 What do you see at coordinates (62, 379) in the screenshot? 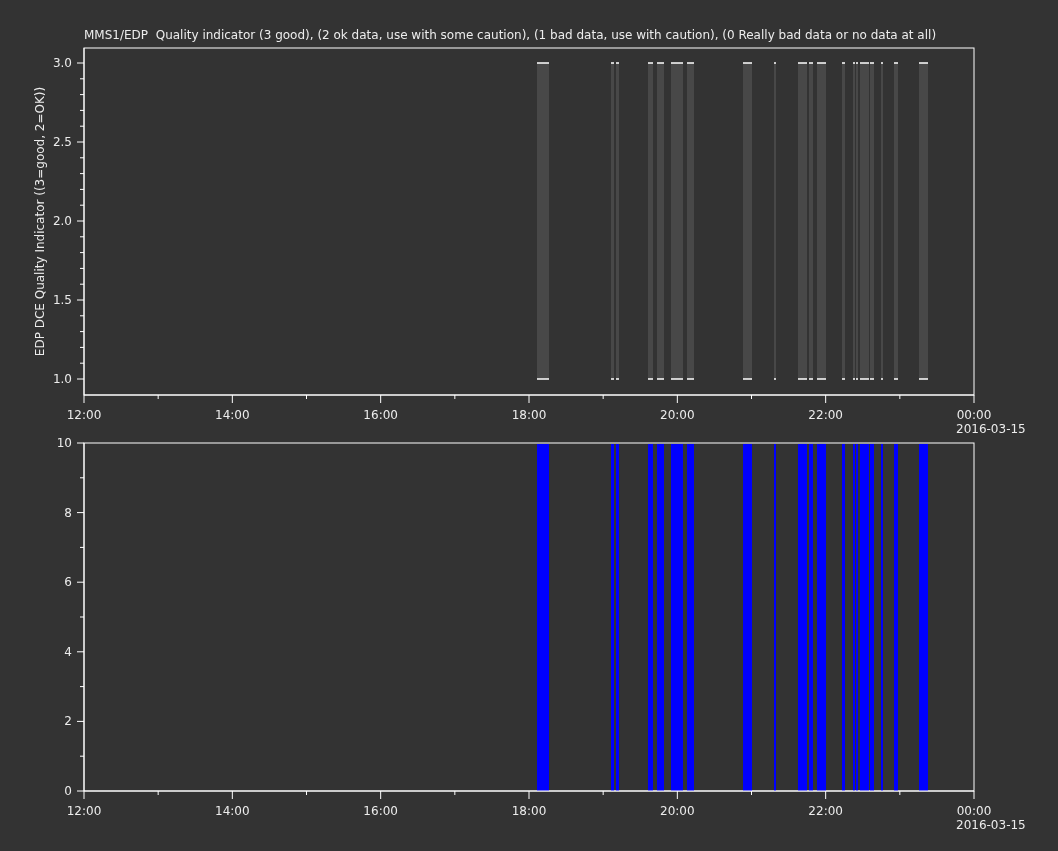
I see `tick-label: 1.0` at bounding box center [62, 379].